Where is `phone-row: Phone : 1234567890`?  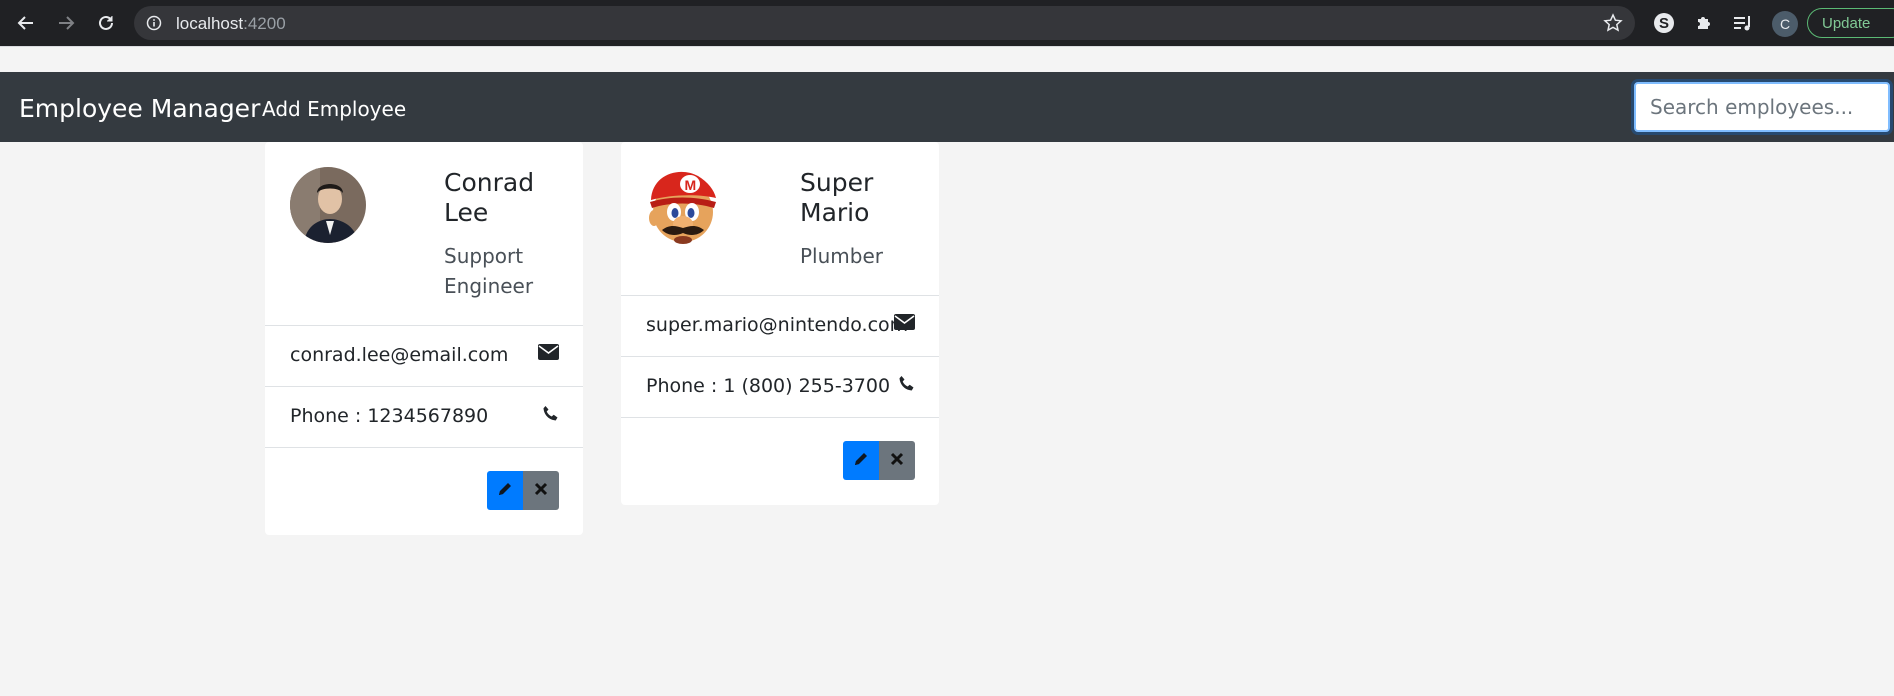
phone-row: Phone : 1234567890 is located at coordinates (424, 416).